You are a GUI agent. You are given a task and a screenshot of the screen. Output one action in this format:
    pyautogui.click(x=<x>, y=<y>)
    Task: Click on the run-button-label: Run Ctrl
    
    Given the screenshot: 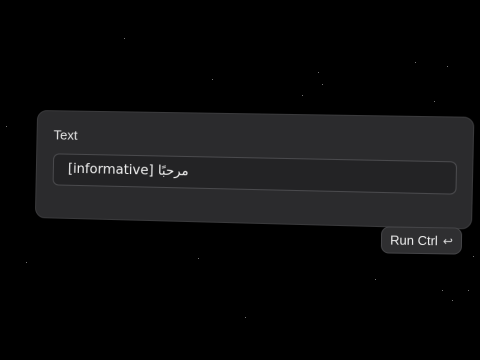 What is the action you would take?
    pyautogui.click(x=414, y=240)
    